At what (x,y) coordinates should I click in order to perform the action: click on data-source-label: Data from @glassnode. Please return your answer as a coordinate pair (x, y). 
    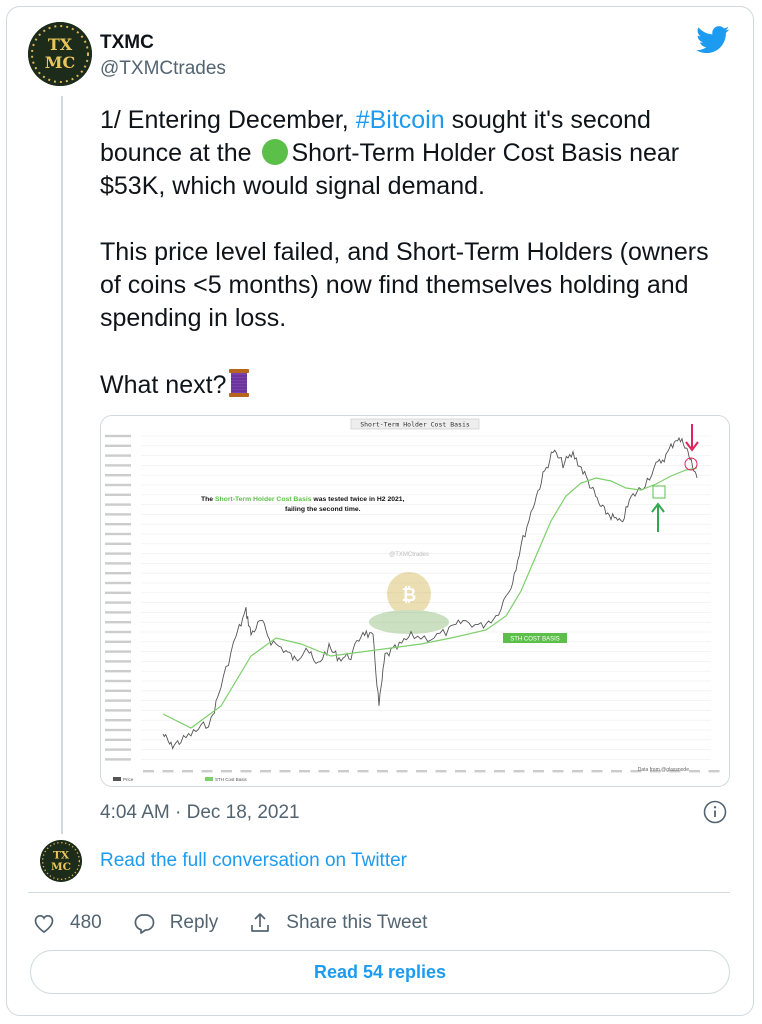
    Looking at the image, I should click on (663, 770).